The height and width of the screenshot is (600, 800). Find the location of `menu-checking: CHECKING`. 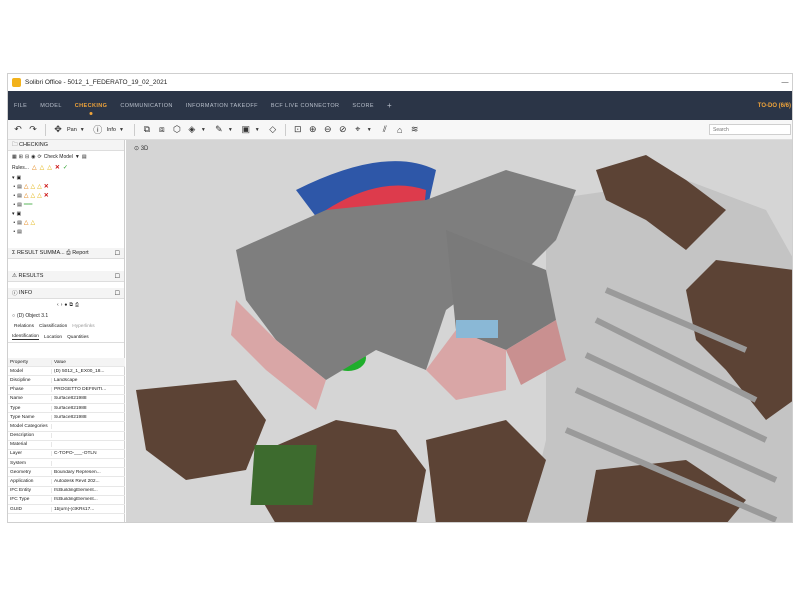

menu-checking: CHECKING is located at coordinates (91, 106).